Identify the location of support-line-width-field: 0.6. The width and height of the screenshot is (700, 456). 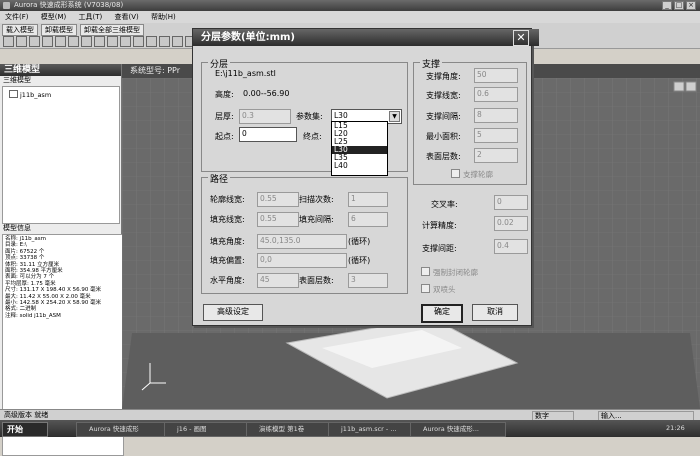
(496, 94).